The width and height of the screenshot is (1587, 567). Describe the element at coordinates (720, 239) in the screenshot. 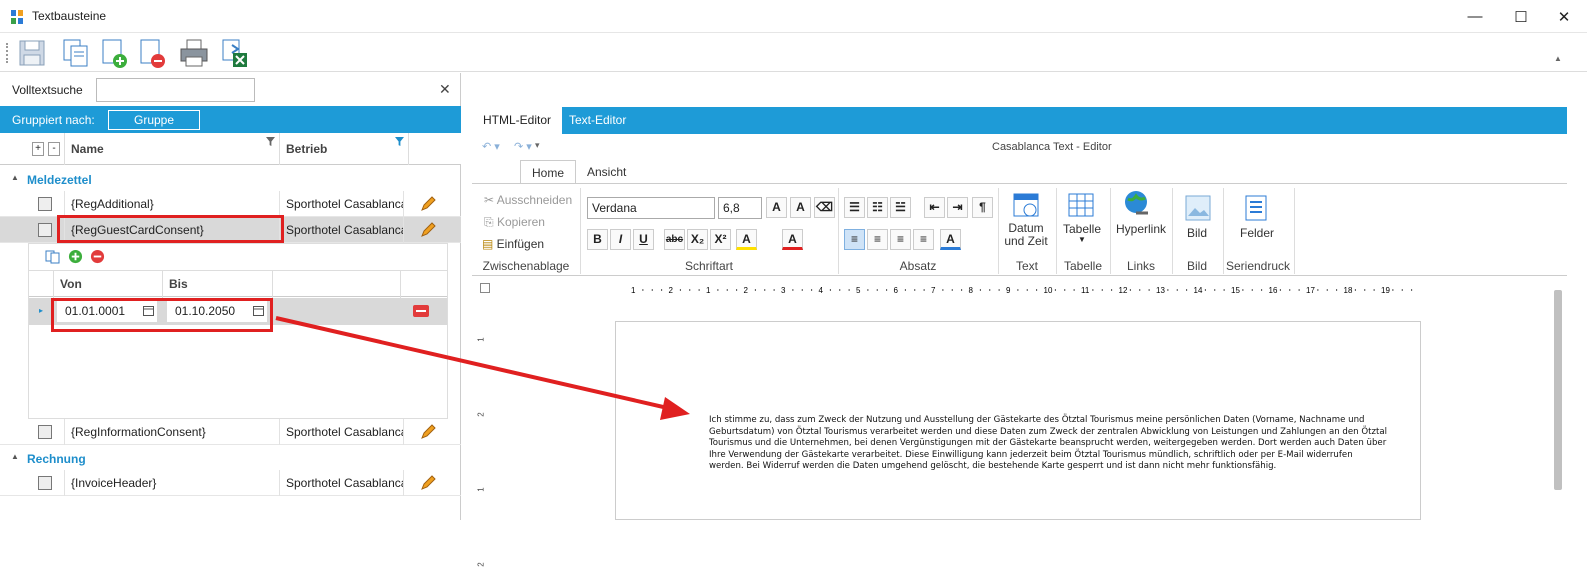

I see `superscript-button: X²` at that location.